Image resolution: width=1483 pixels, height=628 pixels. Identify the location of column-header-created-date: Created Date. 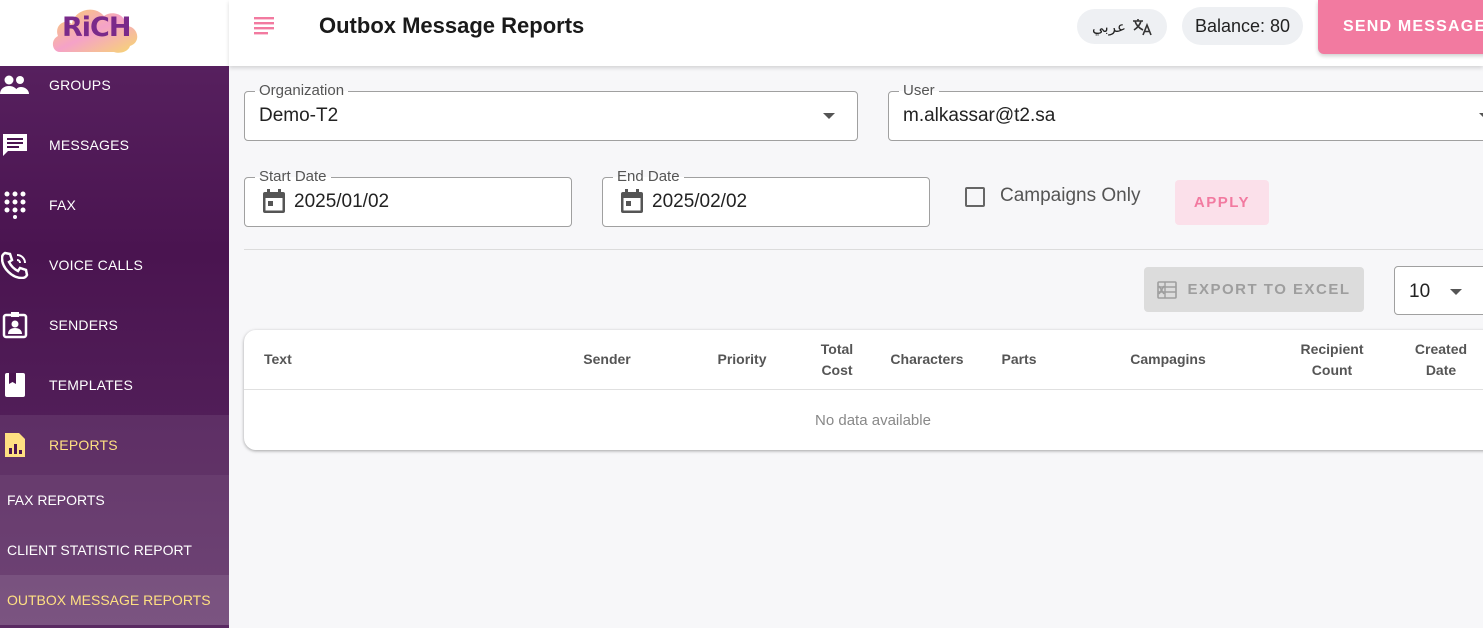
(1441, 359).